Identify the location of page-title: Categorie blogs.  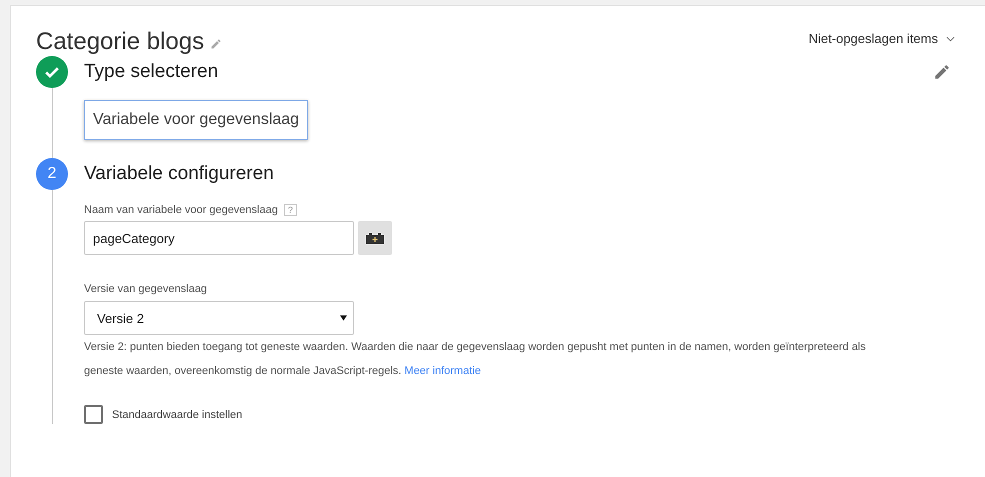
(120, 42).